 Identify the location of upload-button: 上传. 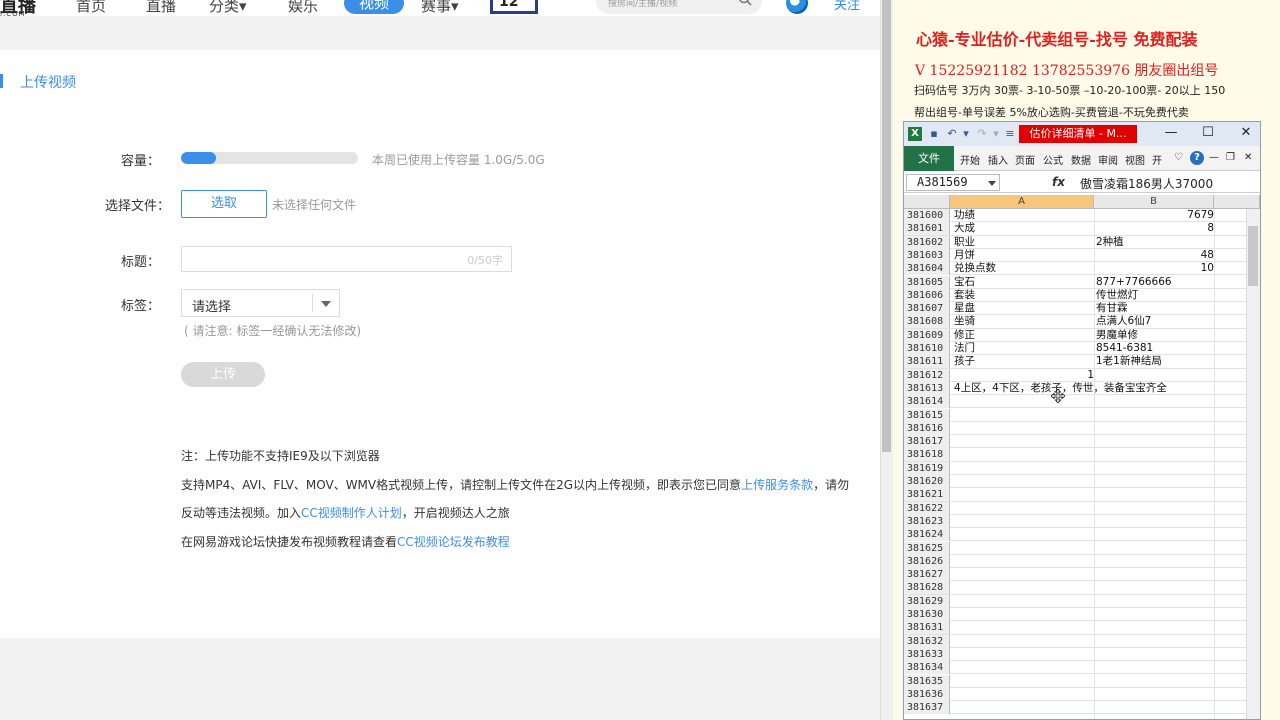
(223, 374).